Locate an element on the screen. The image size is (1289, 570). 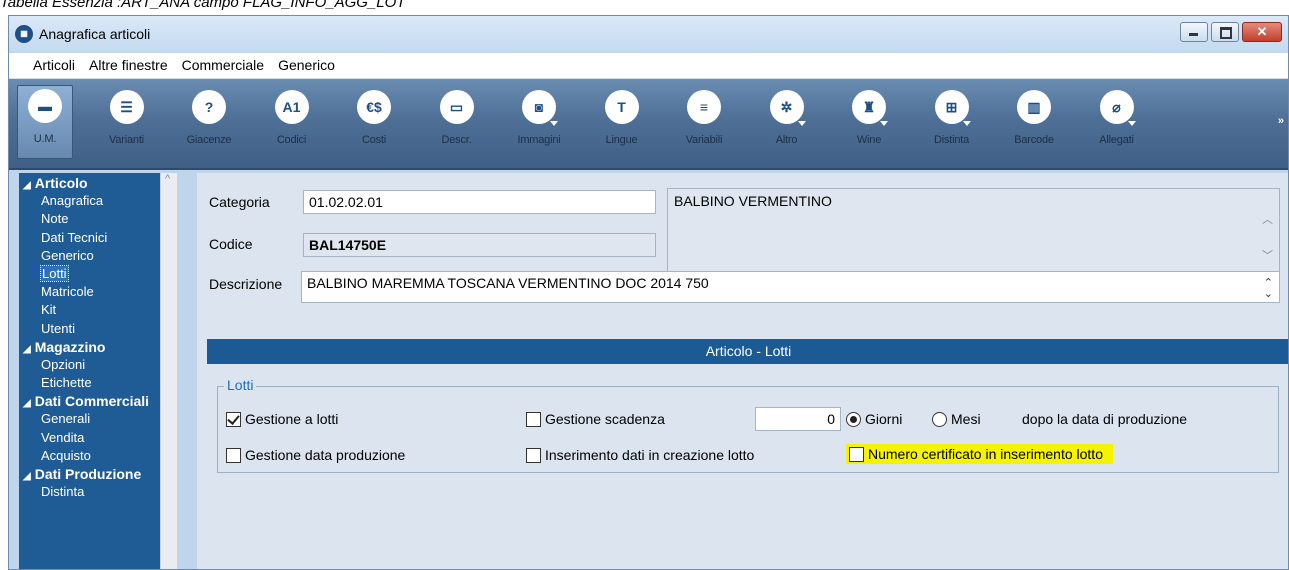
section-title: Articolo - Lotti is located at coordinates (747, 351).